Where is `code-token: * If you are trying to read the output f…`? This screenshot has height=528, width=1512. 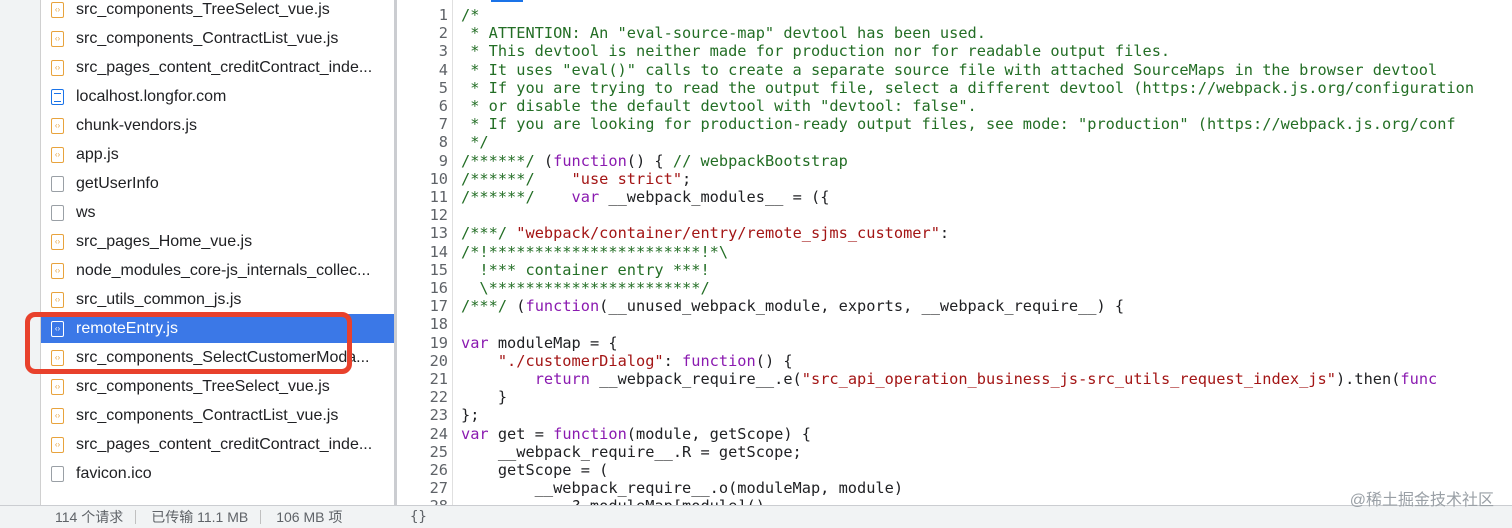 code-token: * If you are trying to read the output f… is located at coordinates (968, 87).